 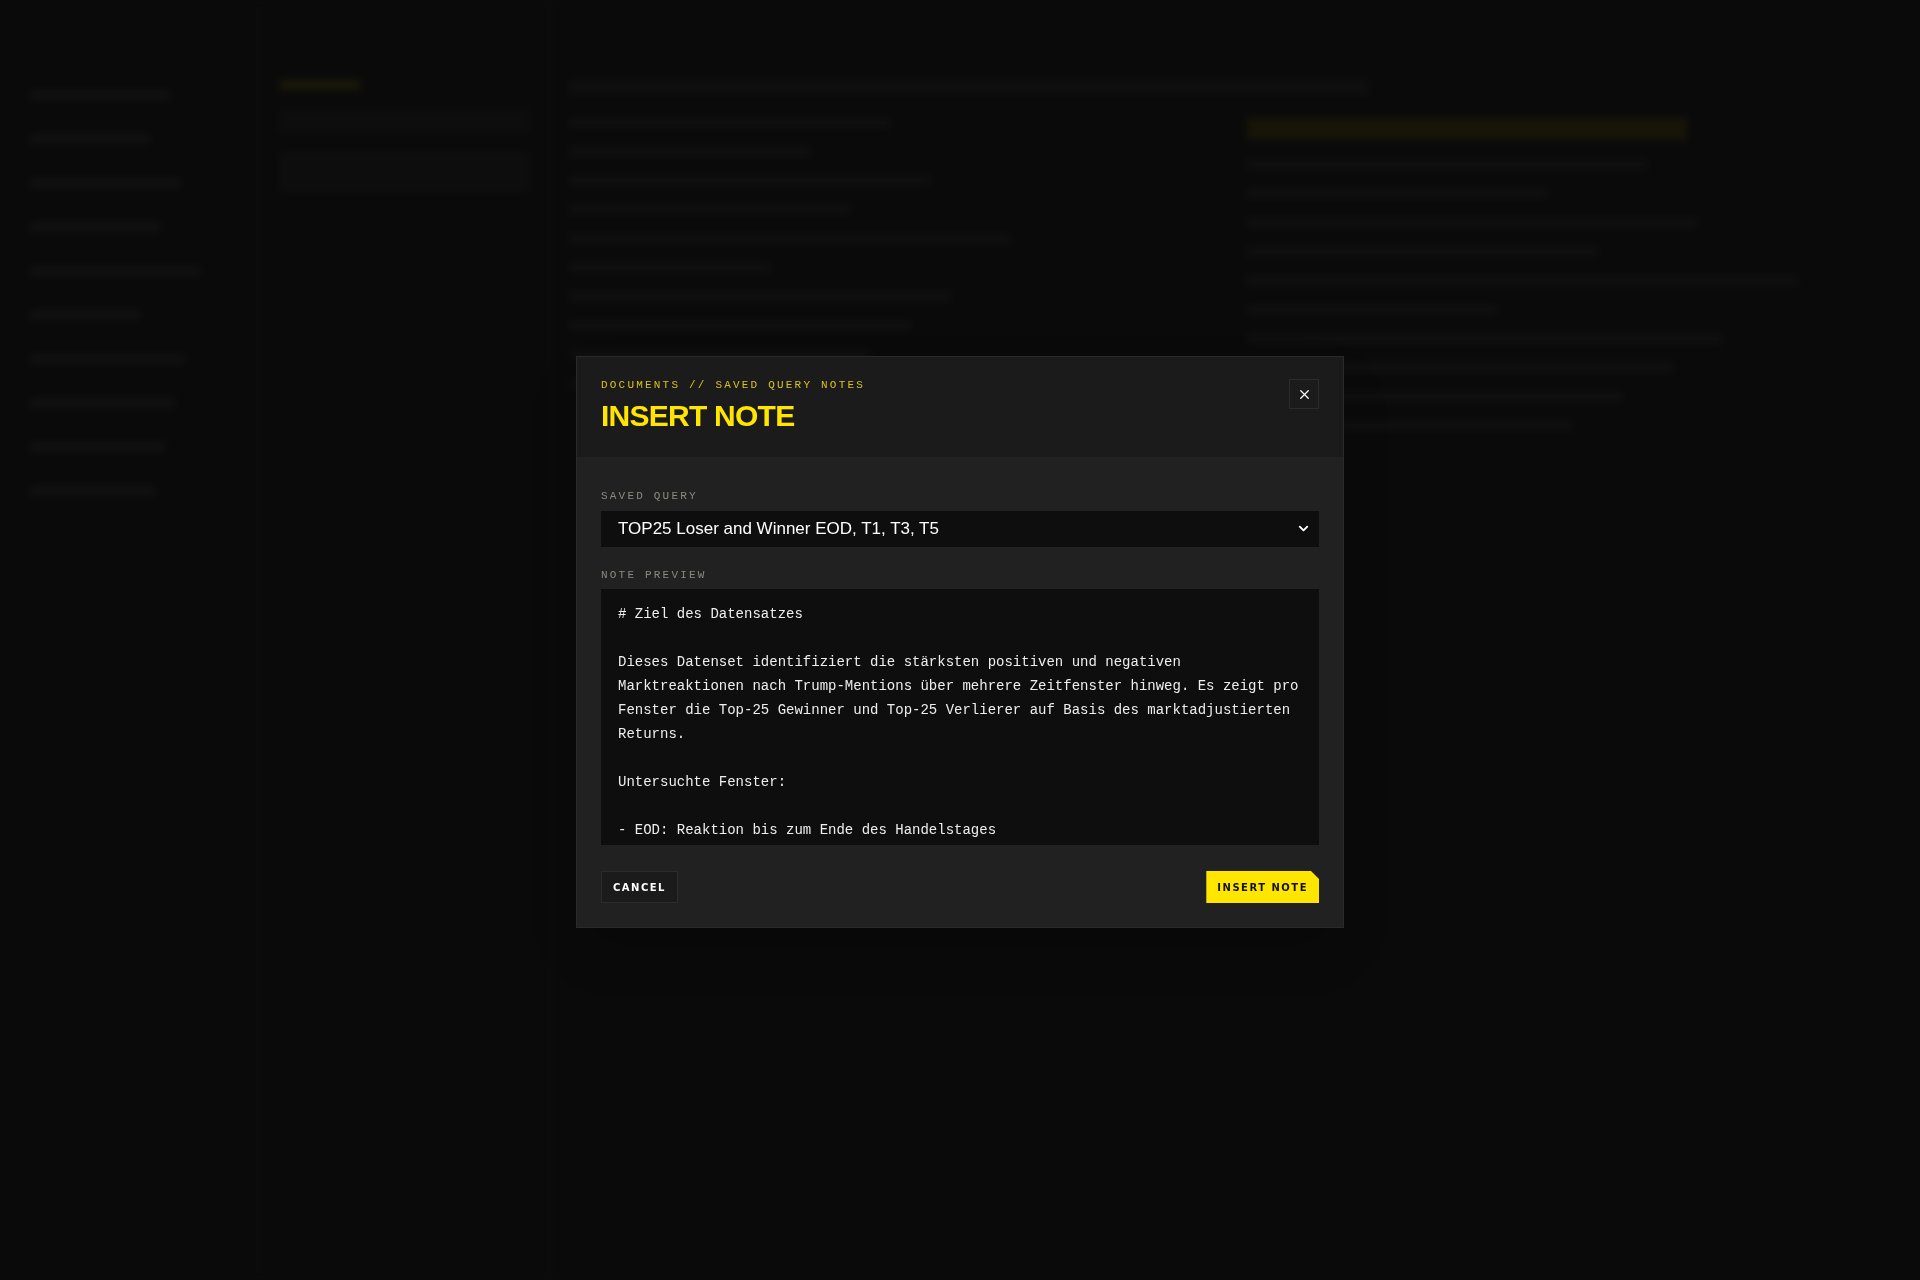 What do you see at coordinates (1304, 394) in the screenshot?
I see `close-button` at bounding box center [1304, 394].